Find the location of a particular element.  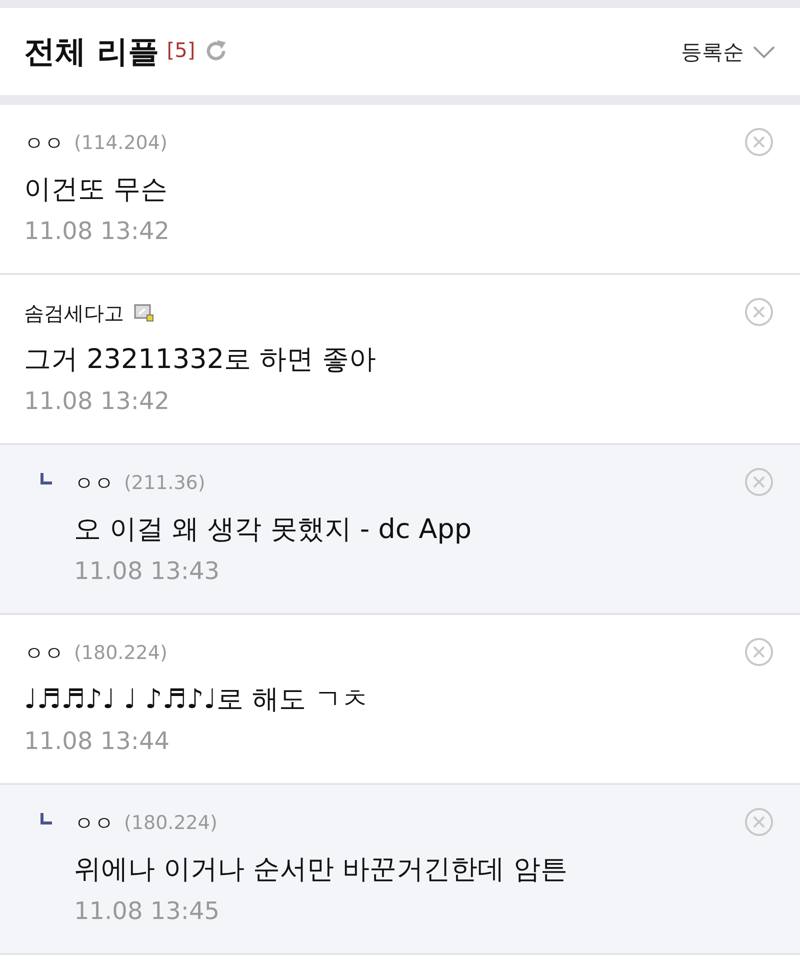

comment-text: 이건또 무슨 is located at coordinates (96, 190).